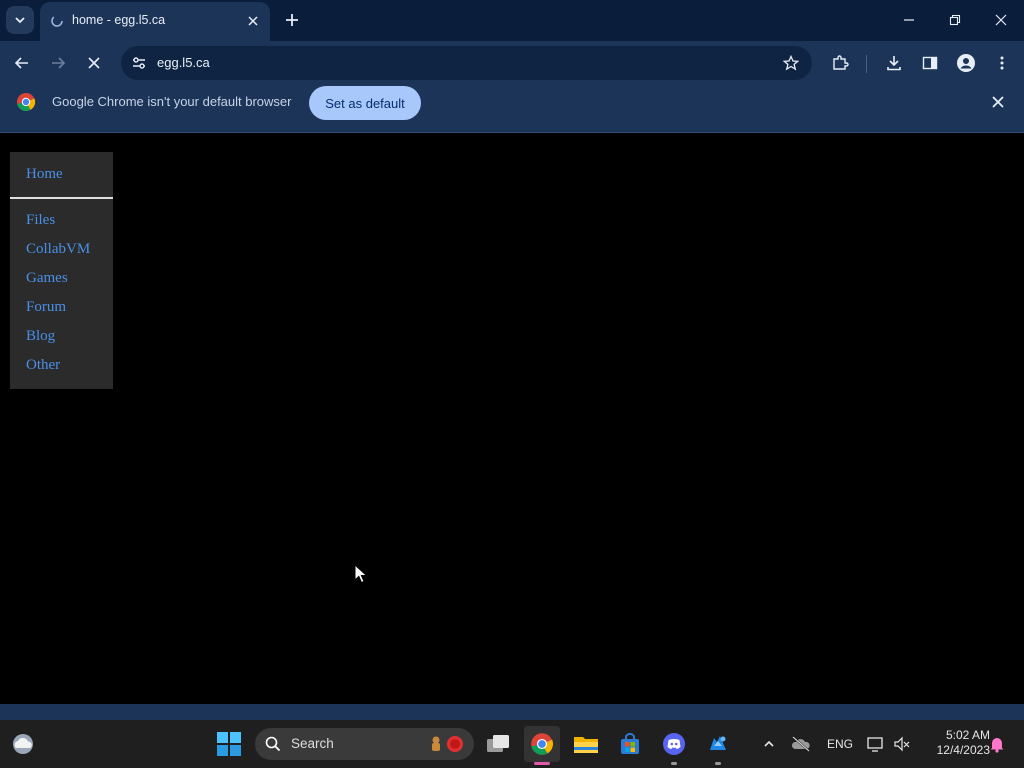 Image resolution: width=1024 pixels, height=768 pixels. I want to click on nav-link-forum: Forum, so click(46, 307).